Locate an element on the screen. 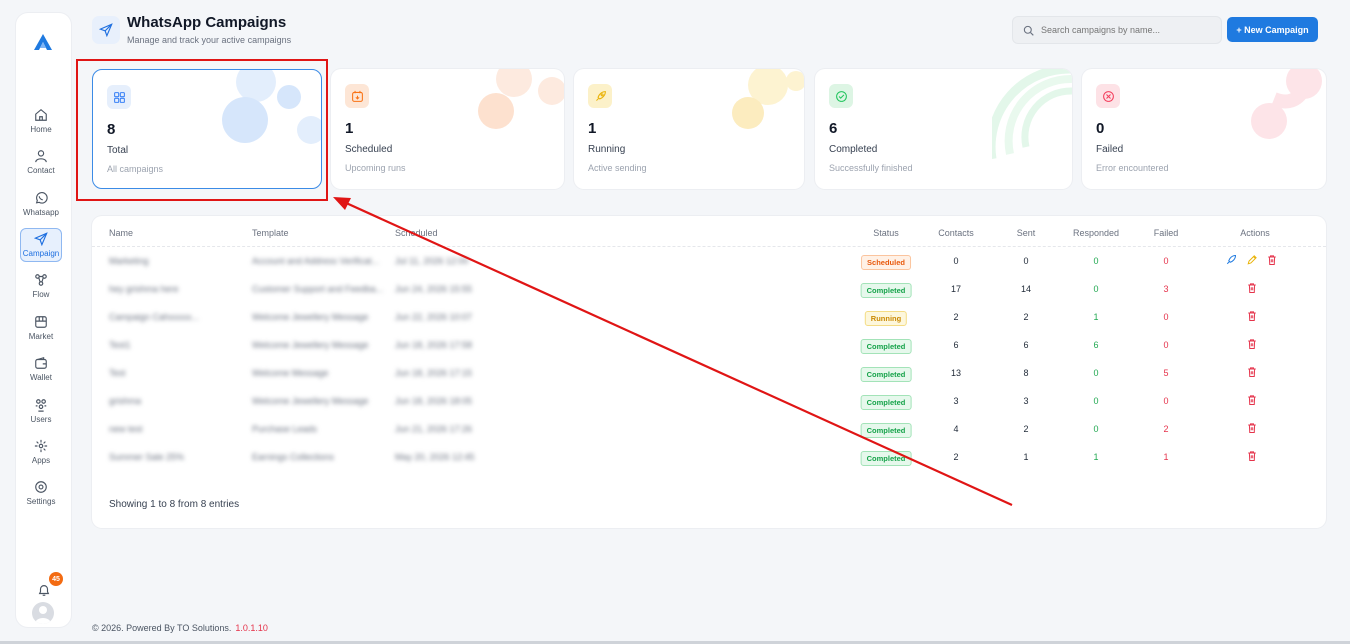 The image size is (1350, 644). sidebar-item-settings: Settings is located at coordinates (41, 493).